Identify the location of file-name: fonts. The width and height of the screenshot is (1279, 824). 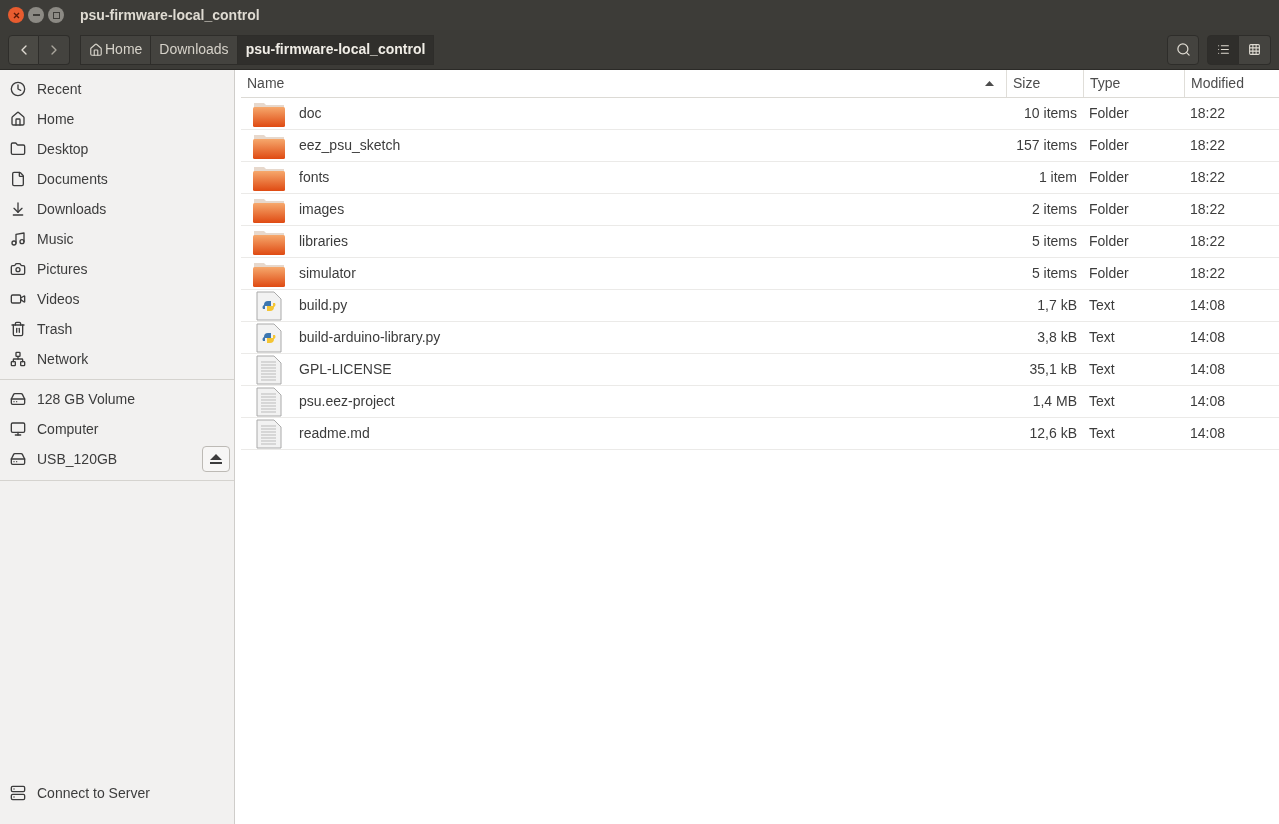
(314, 177).